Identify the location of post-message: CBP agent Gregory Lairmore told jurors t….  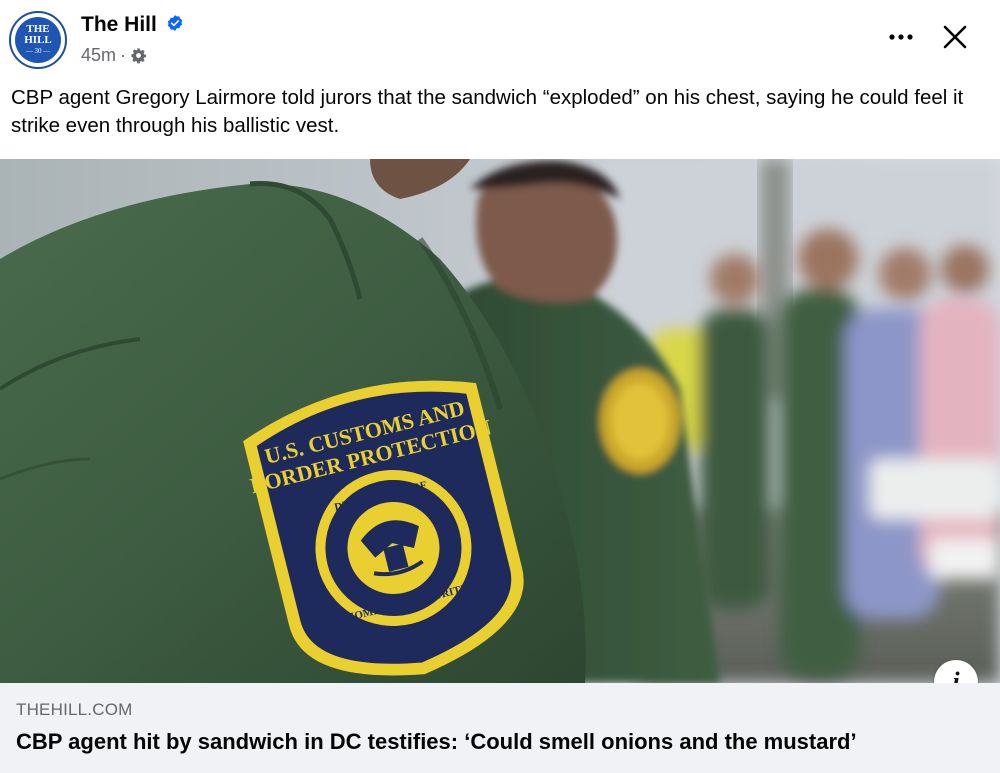
(487, 111).